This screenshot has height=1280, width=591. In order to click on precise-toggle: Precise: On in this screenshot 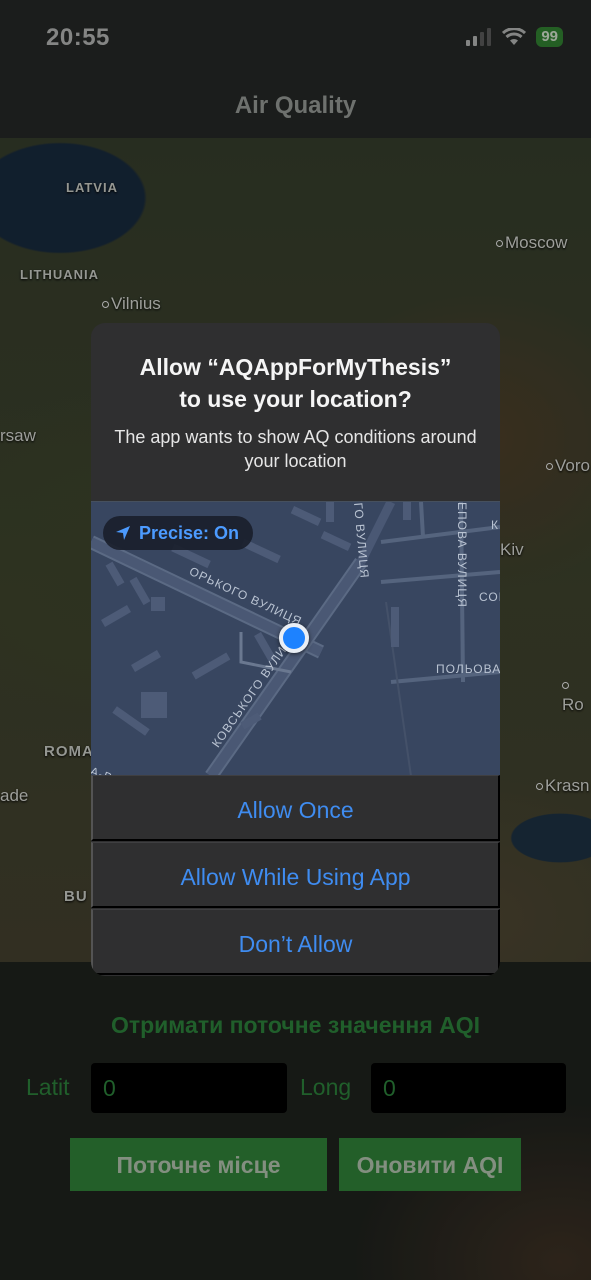, I will do `click(178, 533)`.